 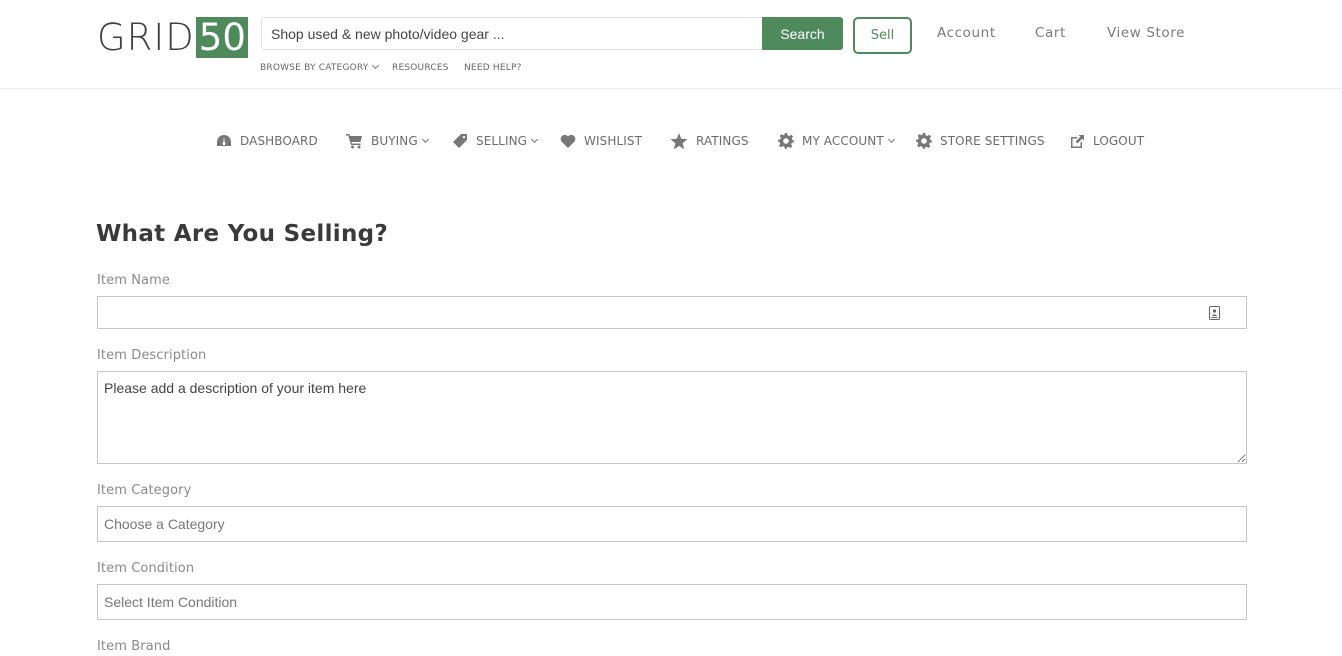 I want to click on nav-dashboard: DASHBOARD, so click(x=267, y=141).